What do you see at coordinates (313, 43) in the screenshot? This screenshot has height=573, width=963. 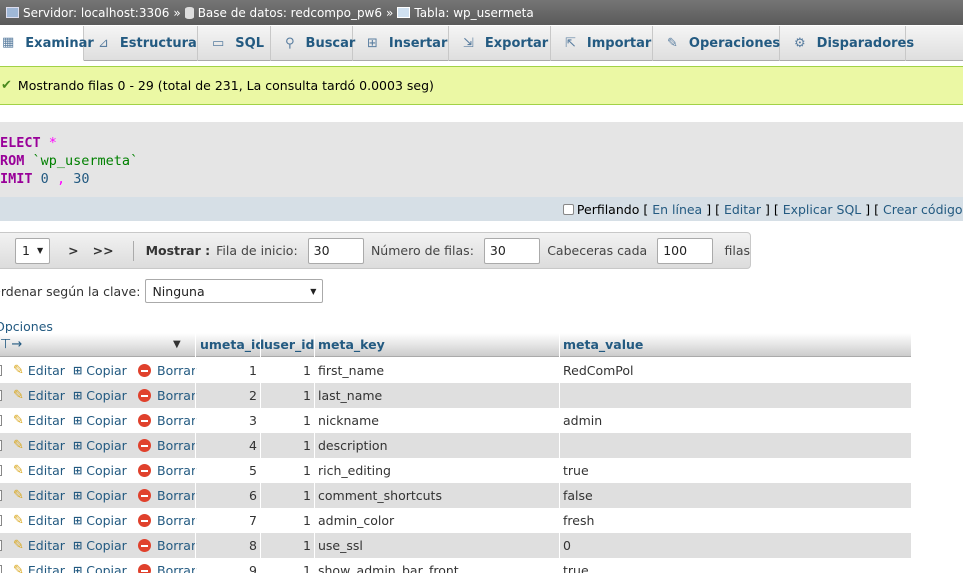 I see `tab-buscar: ⚲ Buscar` at bounding box center [313, 43].